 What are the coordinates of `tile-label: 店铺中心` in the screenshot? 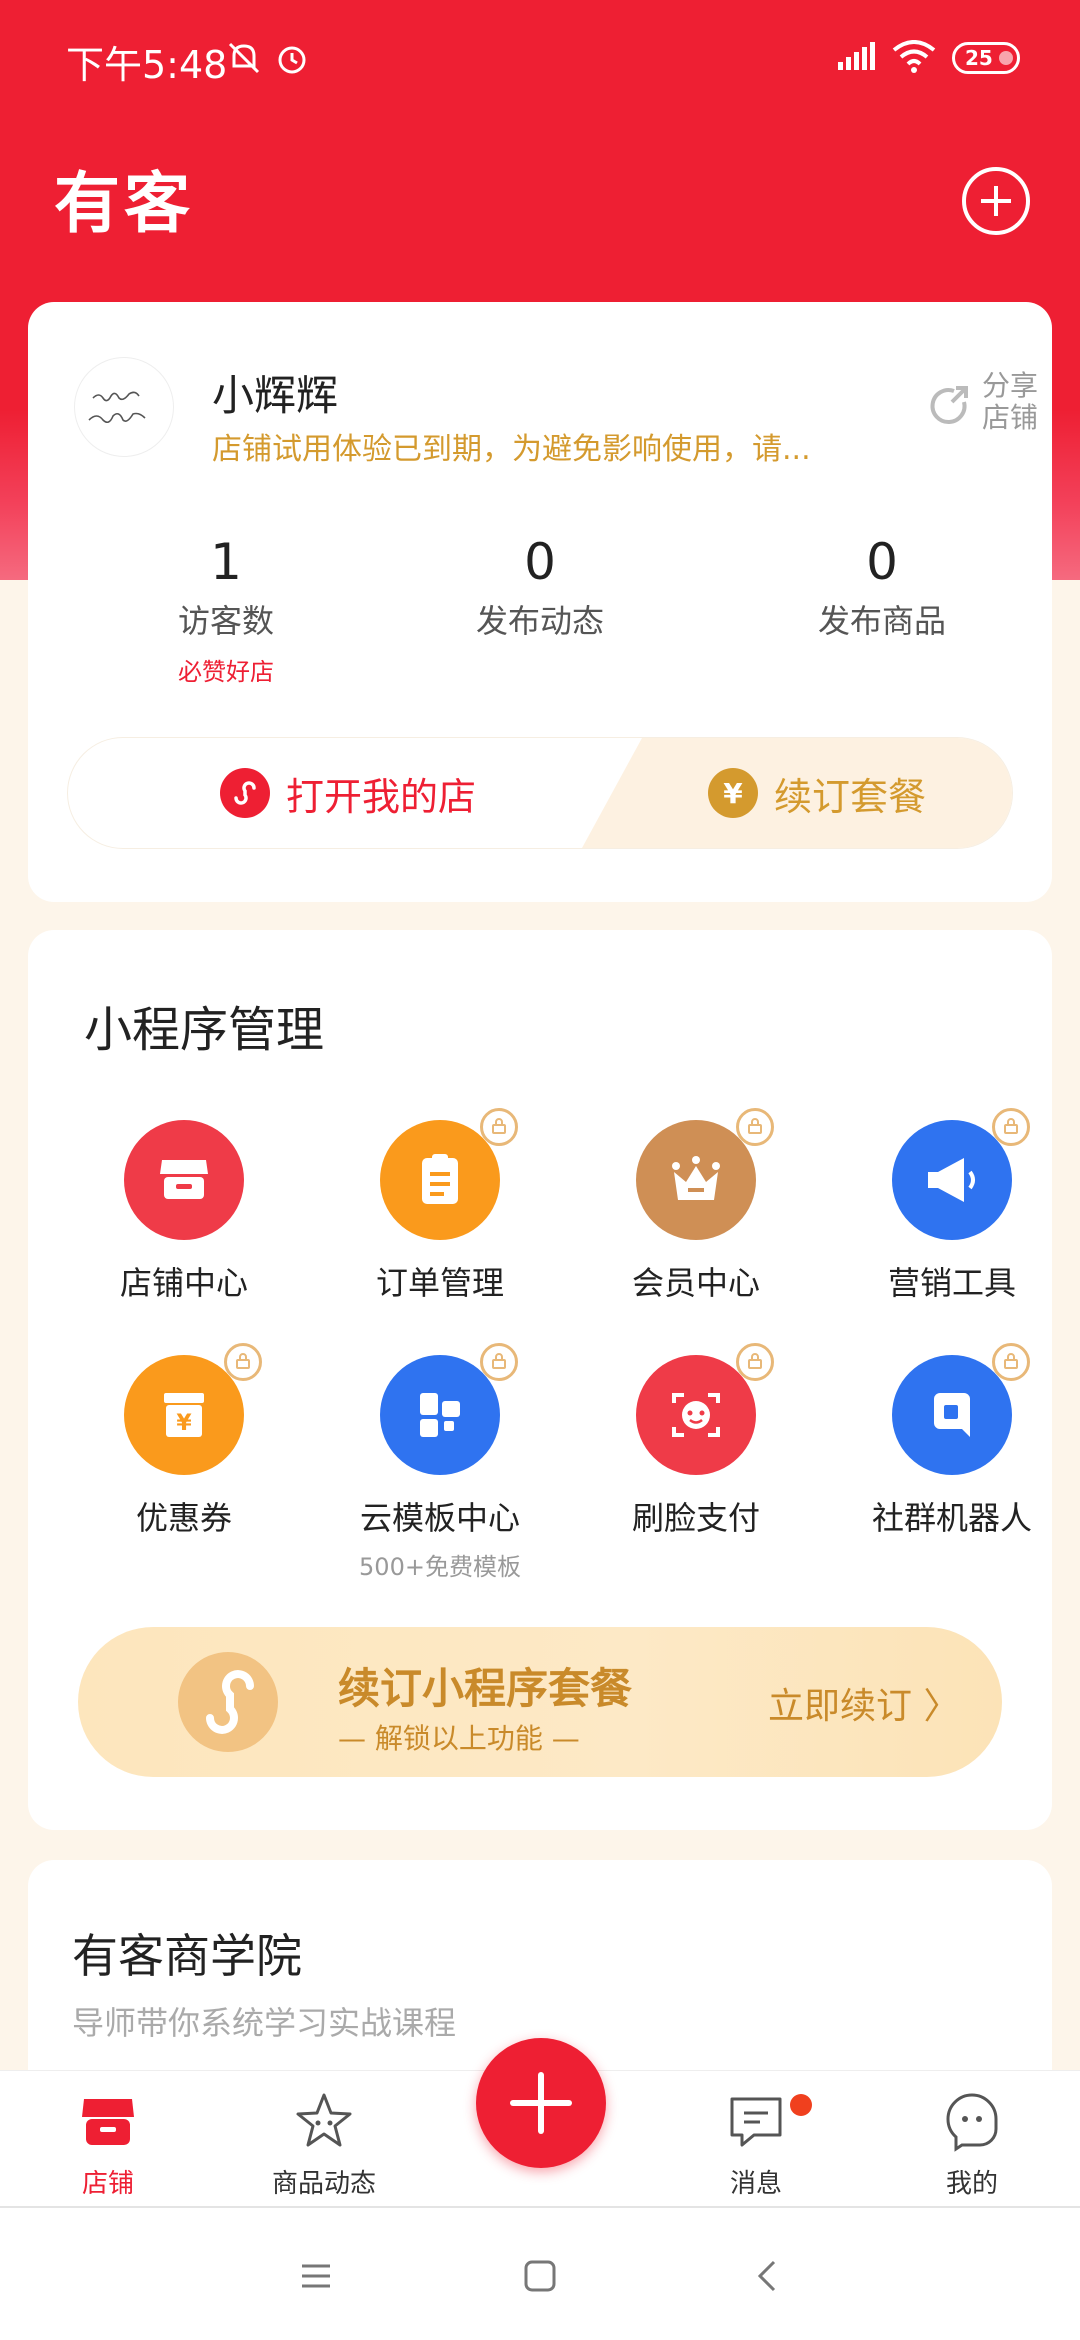 It's located at (183, 1283).